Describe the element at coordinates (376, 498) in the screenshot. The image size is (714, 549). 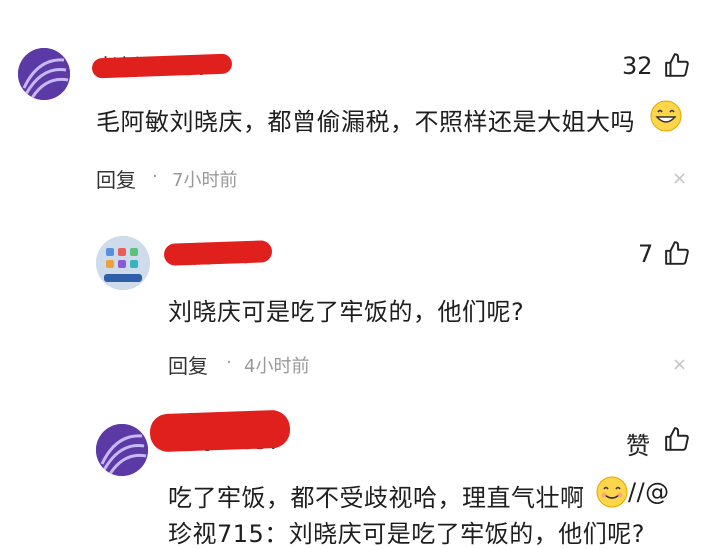
I see `comment-text: 吃了牢饭，都不受歧视哈，理直气壮啊` at that location.